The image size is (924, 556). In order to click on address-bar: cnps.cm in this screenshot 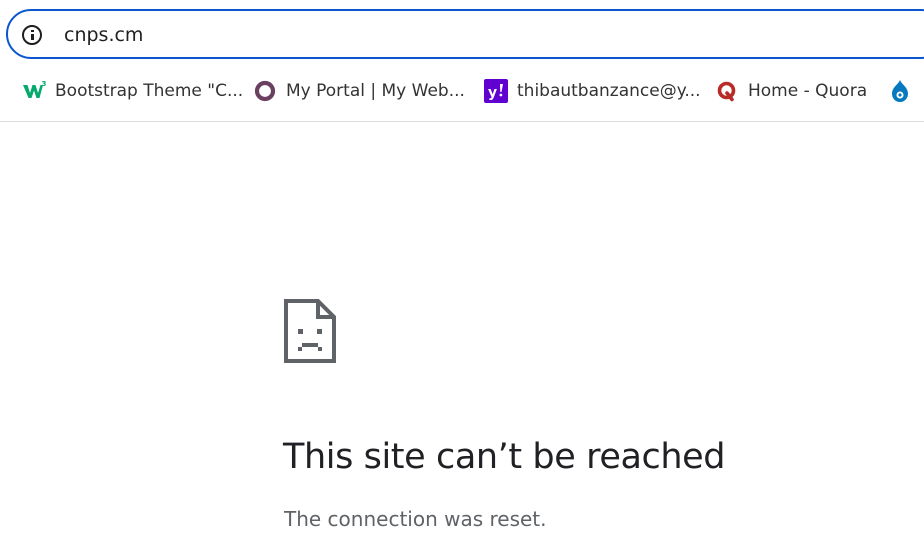, I will do `click(465, 34)`.